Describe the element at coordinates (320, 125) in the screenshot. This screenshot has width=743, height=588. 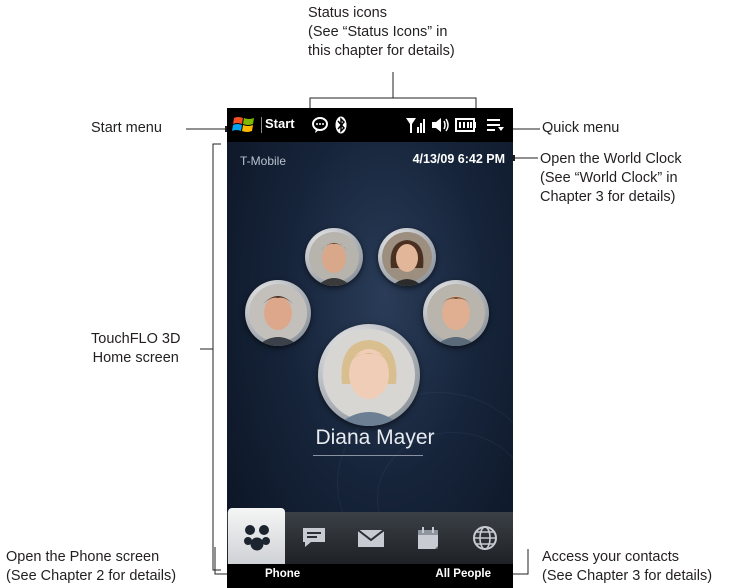
I see `message-bubble-icon` at that location.